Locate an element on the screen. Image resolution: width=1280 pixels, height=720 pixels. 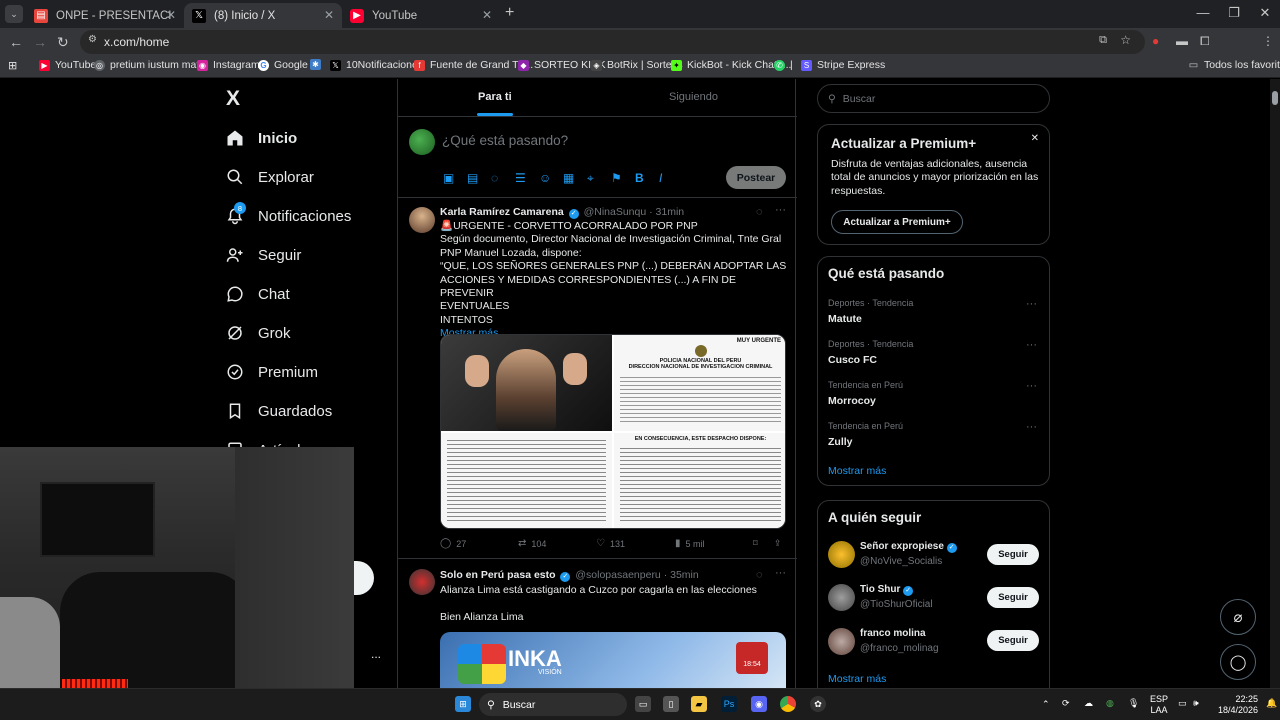
sidebar-item-notificaciones: 8 Notificaciones is located at coordinates (288, 213).